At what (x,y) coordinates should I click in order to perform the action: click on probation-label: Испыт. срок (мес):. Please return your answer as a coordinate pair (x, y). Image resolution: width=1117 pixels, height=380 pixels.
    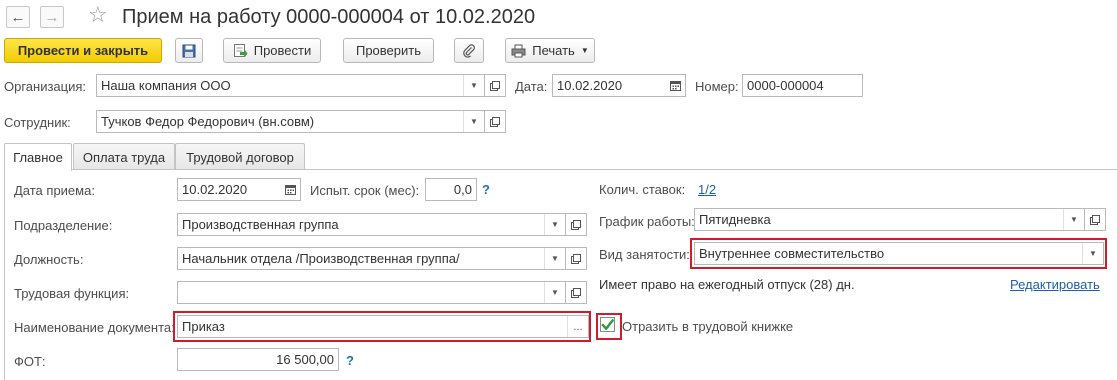
    Looking at the image, I should click on (365, 190).